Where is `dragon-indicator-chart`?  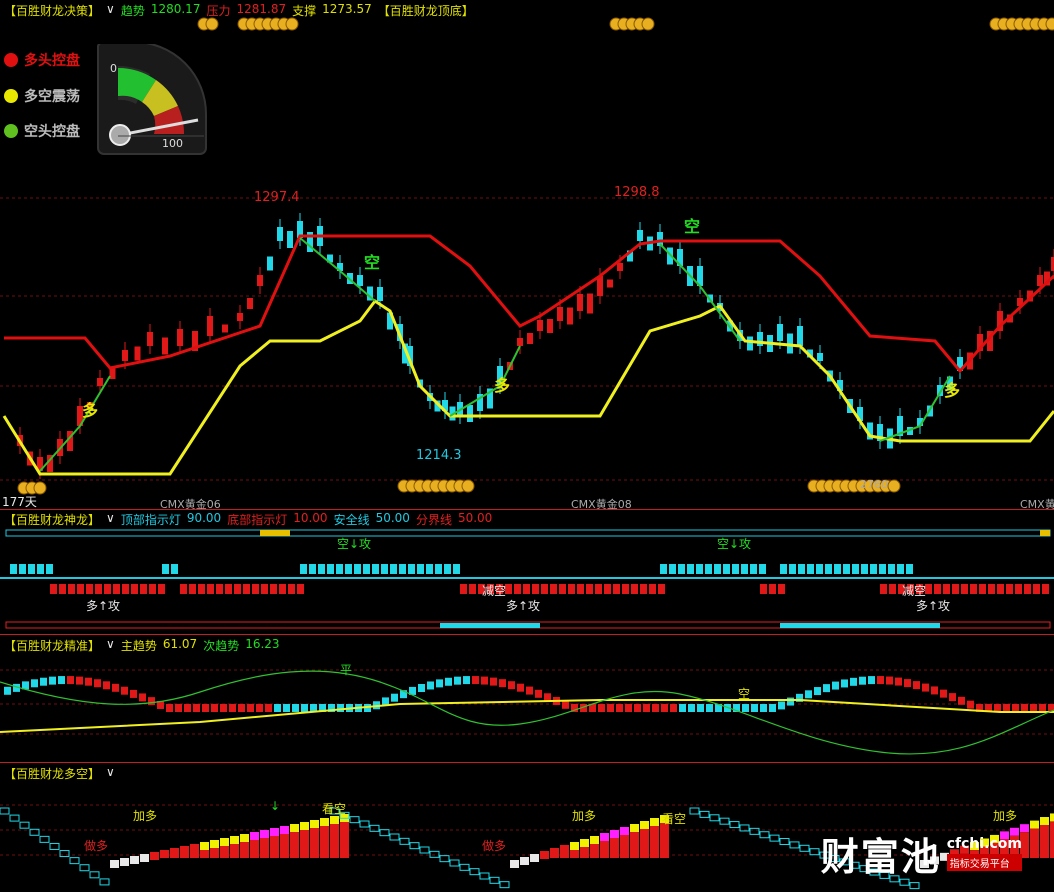
dragon-indicator-chart is located at coordinates (527, 580).